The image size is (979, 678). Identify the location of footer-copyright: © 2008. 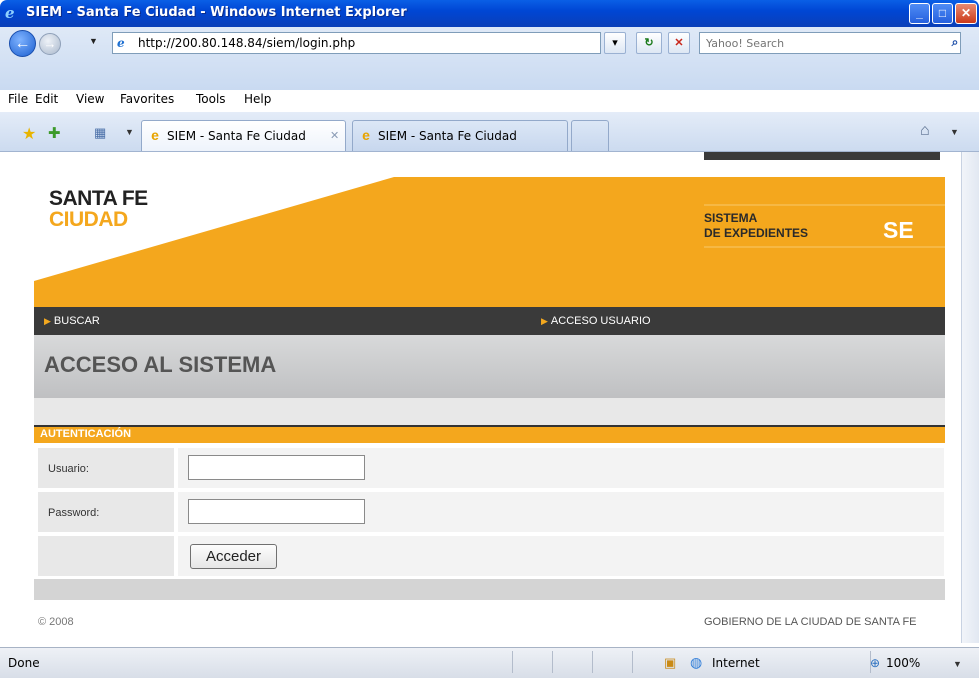
(56, 622).